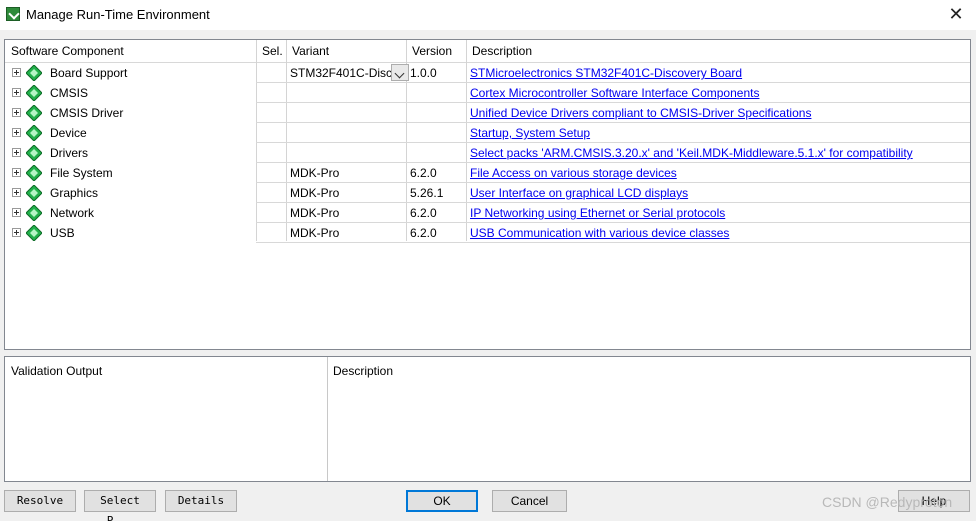 This screenshot has height=521, width=976. I want to click on version-cell: 5.26.1, so click(436, 193).